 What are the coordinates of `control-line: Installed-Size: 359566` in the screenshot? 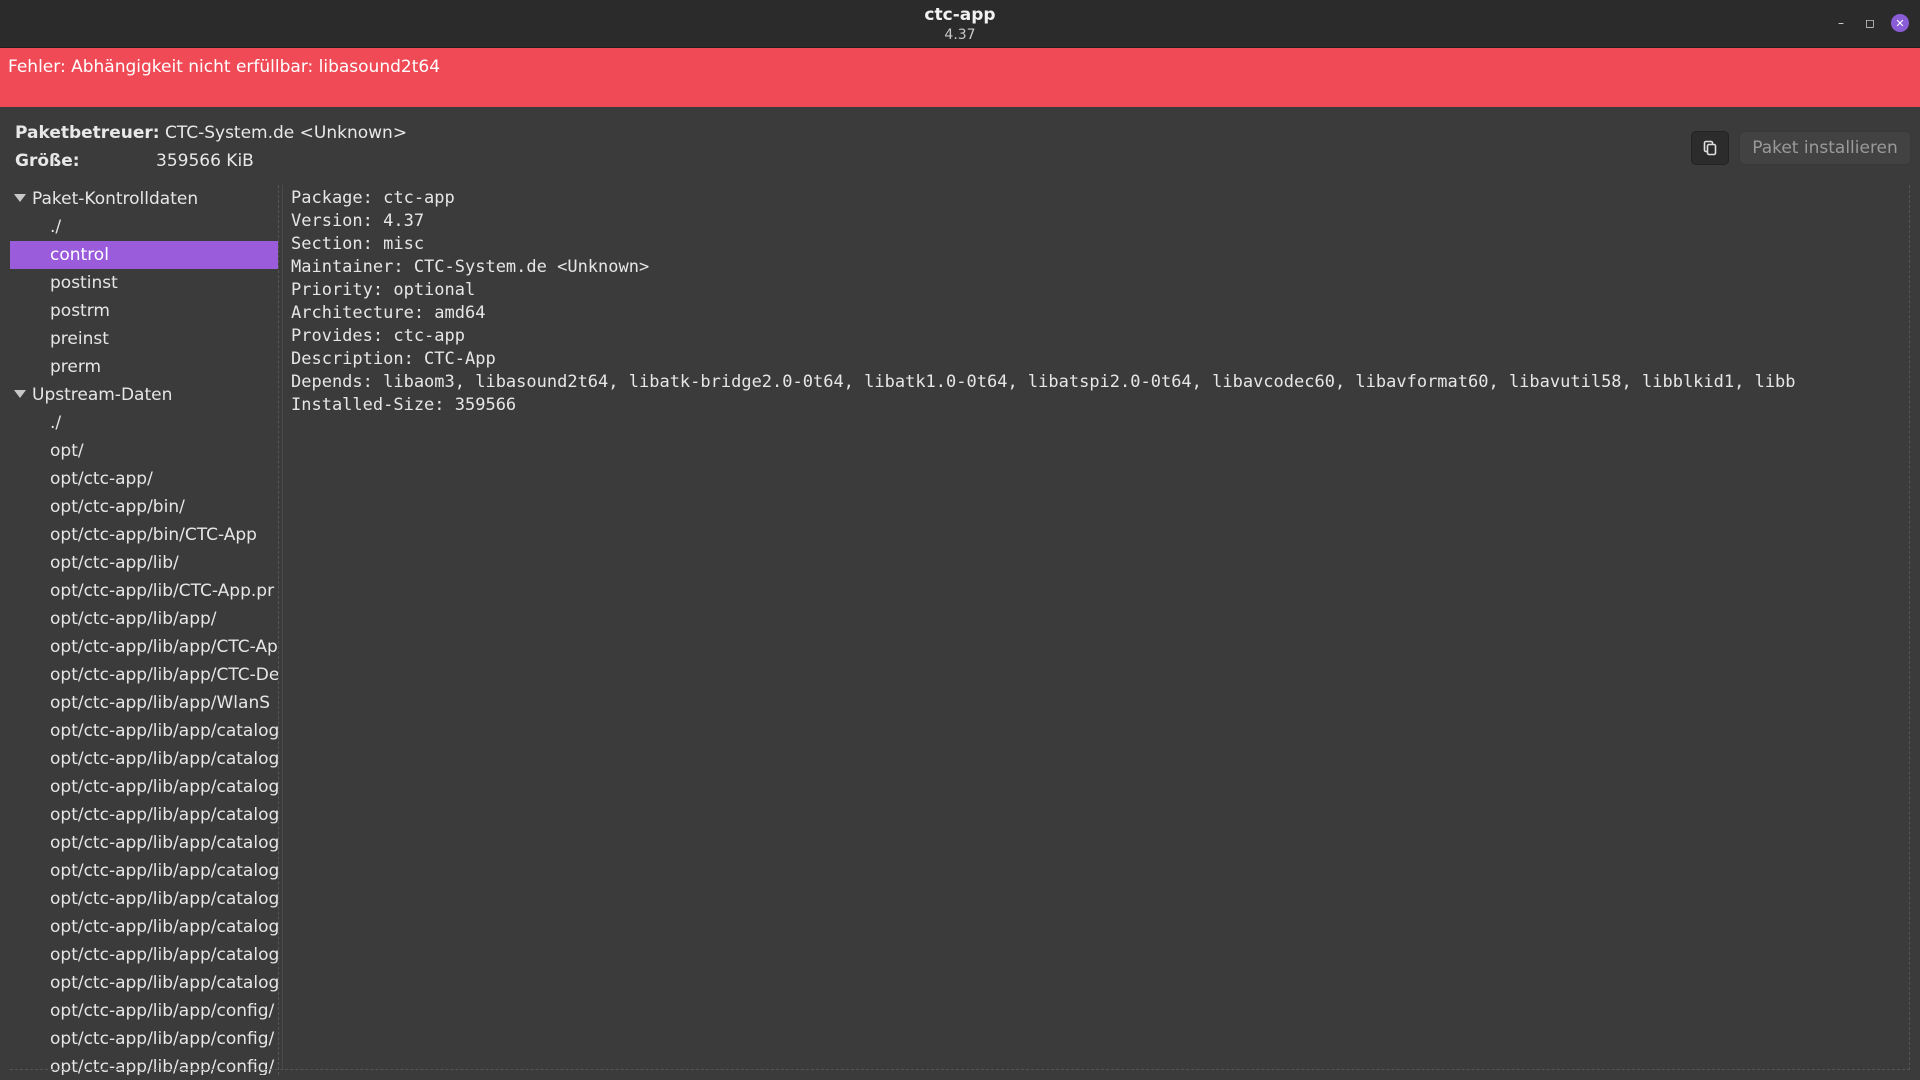 It's located at (404, 405).